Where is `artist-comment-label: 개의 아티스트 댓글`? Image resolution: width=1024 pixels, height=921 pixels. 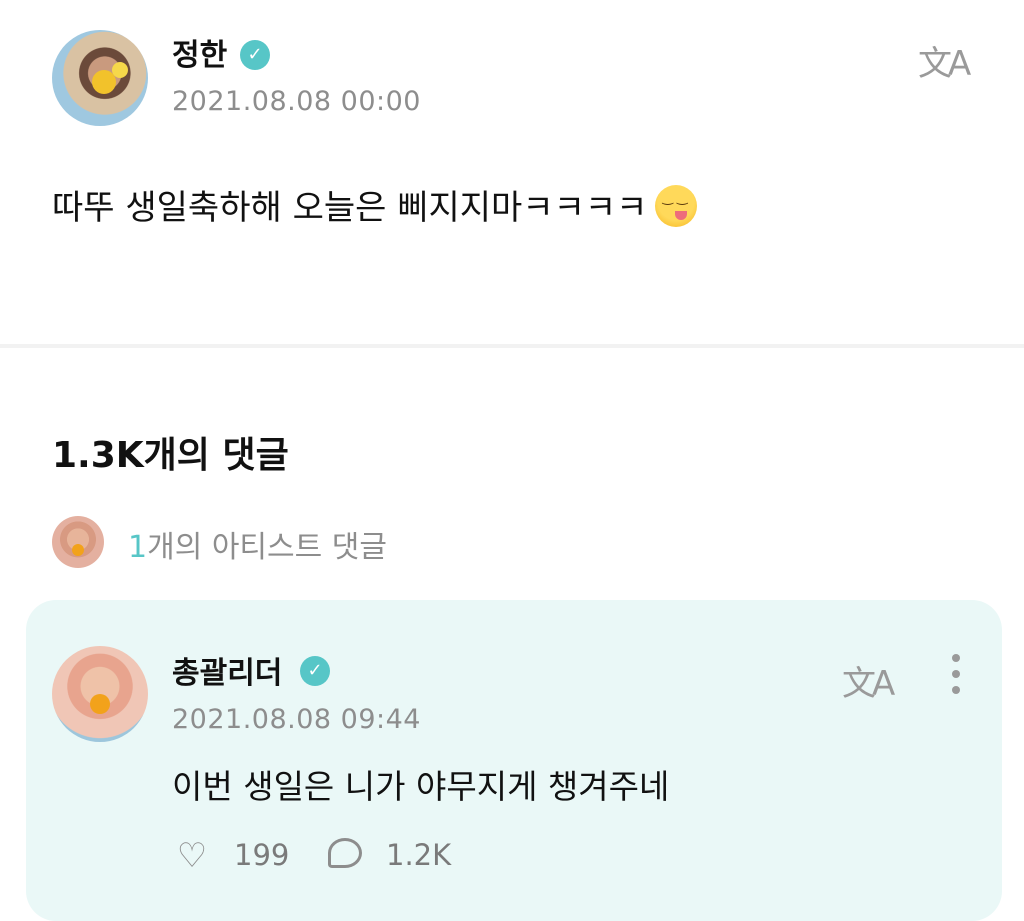
artist-comment-label: 개의 아티스트 댓글 is located at coordinates (267, 547).